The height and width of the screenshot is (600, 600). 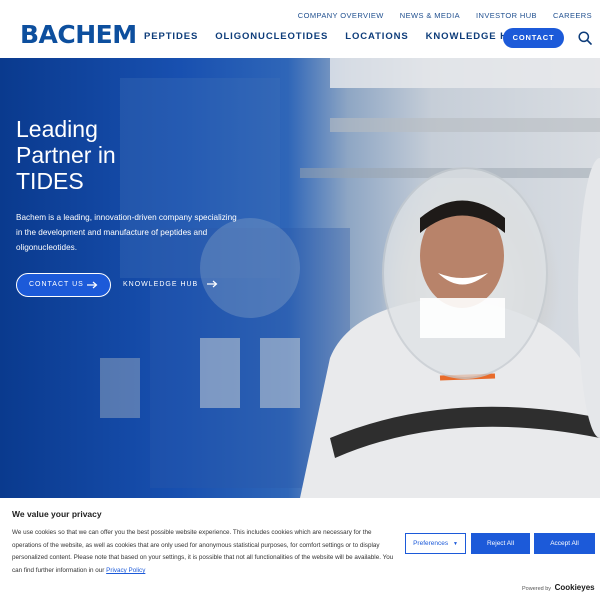 I want to click on hero-title: Leading Partner in TIDES, so click(x=116, y=155).